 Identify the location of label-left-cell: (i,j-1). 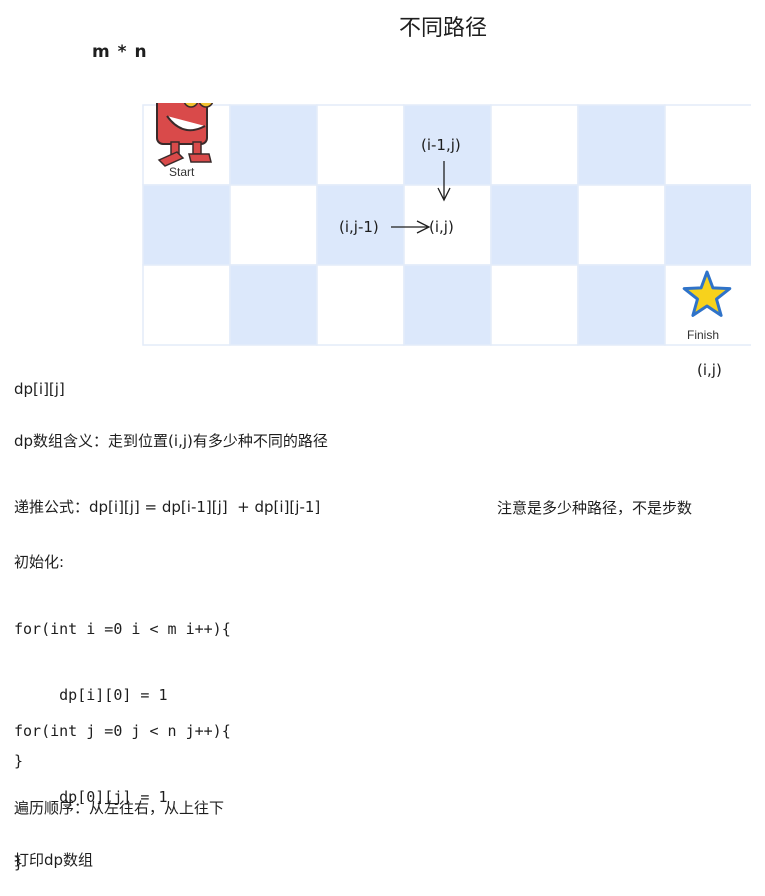
(359, 227).